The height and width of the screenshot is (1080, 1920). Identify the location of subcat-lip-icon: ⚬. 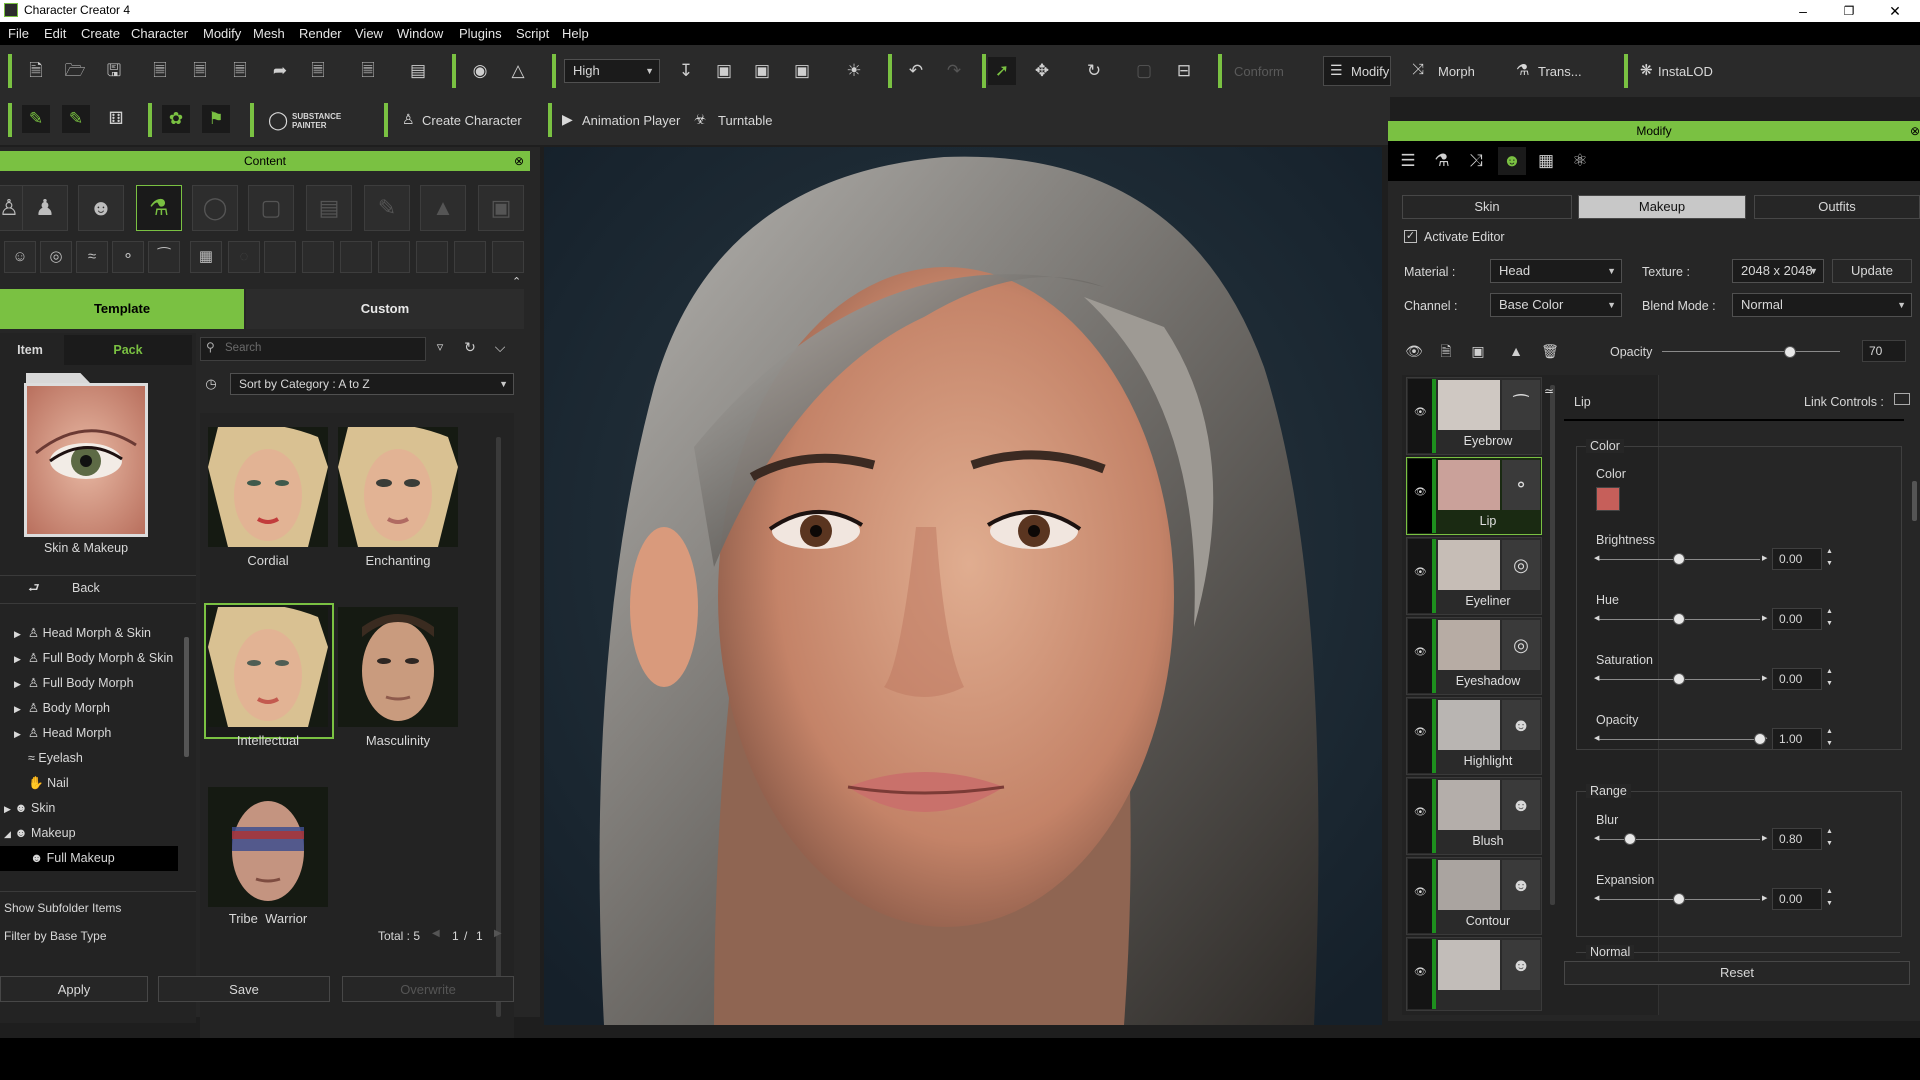
(128, 257).